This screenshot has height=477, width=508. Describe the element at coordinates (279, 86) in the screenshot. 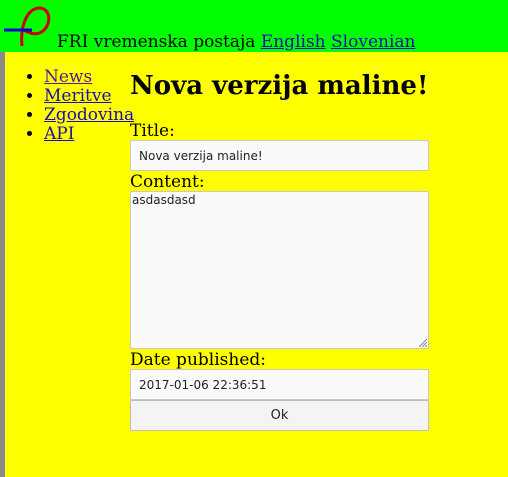

I see `page-title: Nova verzija maline!` at that location.